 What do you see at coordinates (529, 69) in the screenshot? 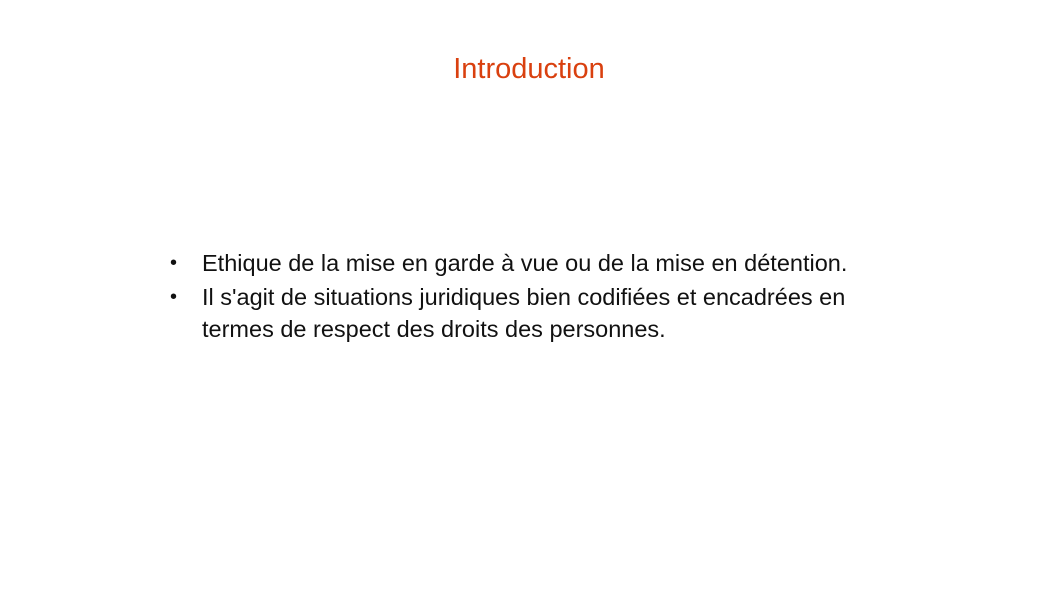
I see `slide-title: Introduction` at bounding box center [529, 69].